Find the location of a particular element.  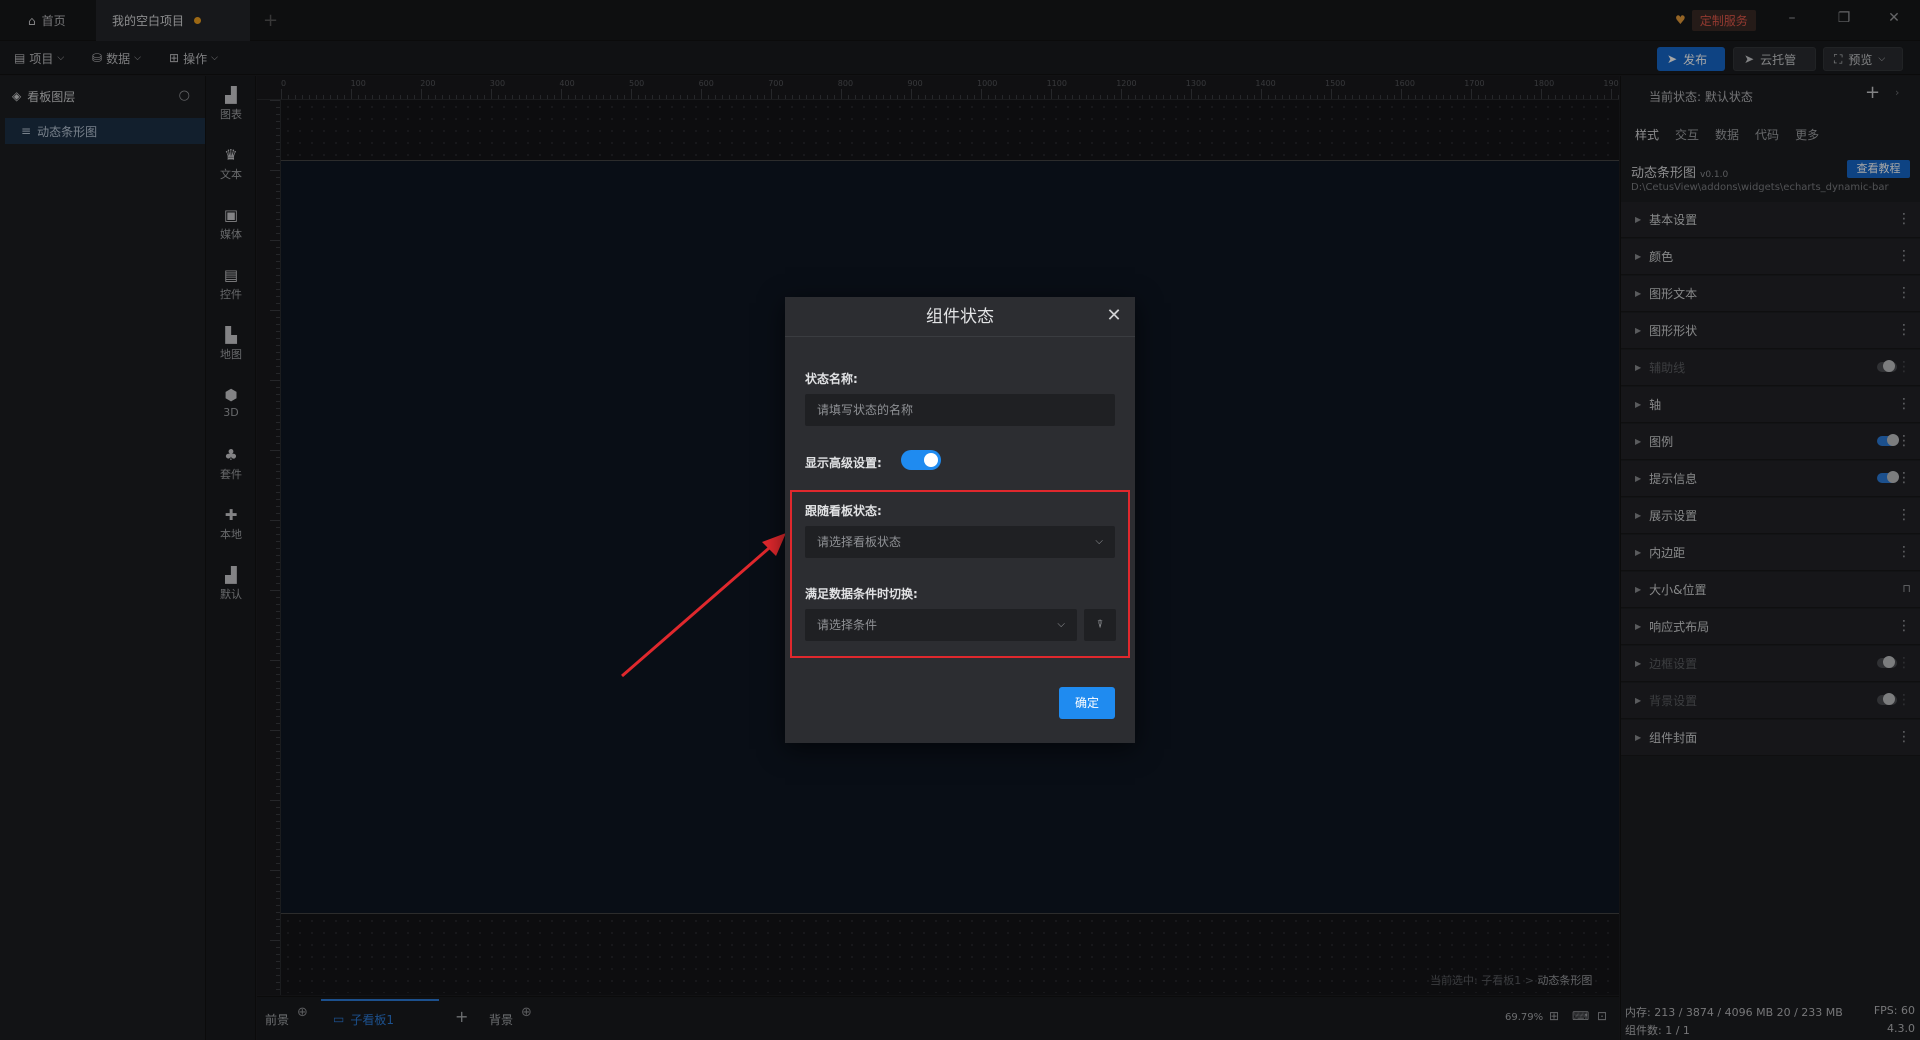

condition-select: 请选择条件 ⌵ is located at coordinates (941, 625).